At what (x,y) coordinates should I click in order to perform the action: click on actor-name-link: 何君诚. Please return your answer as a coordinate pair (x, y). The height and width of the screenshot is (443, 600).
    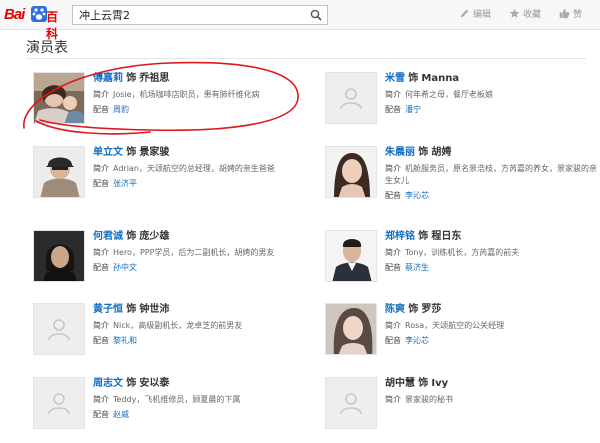
    Looking at the image, I should click on (108, 236).